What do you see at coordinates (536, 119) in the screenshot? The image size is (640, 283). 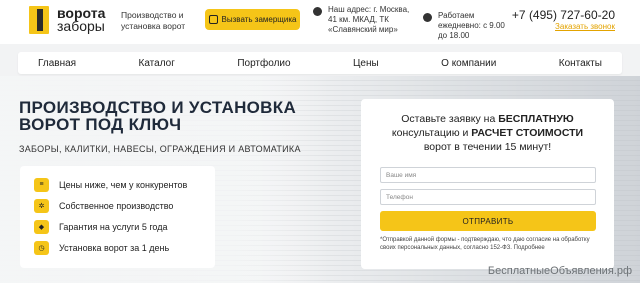 I see `form-title-free: БЕСПЛАТНУЮ` at bounding box center [536, 119].